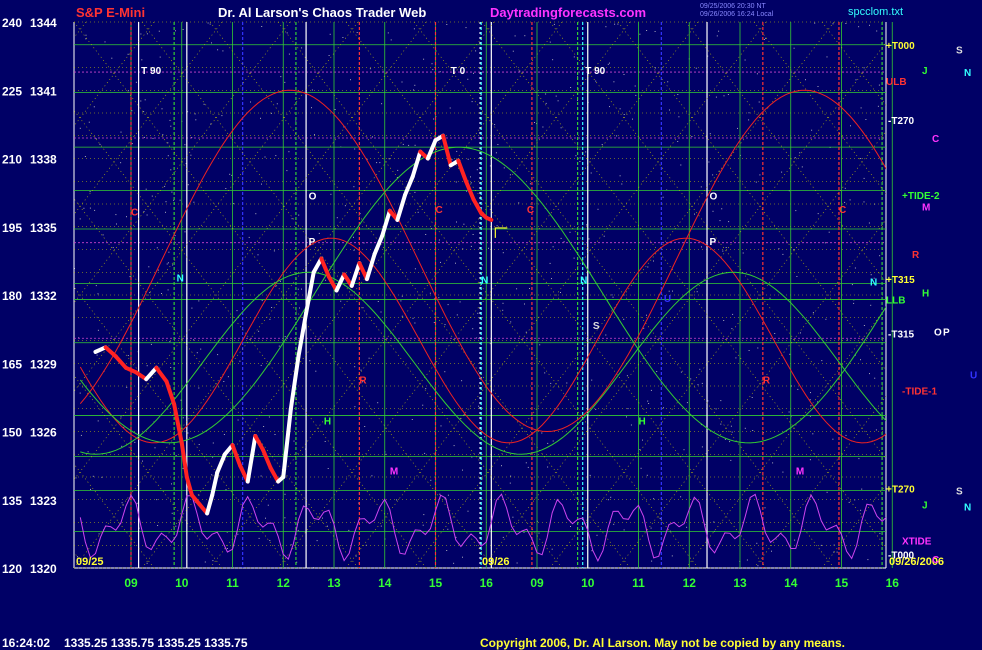 This screenshot has height=650, width=982. What do you see at coordinates (487, 583) in the screenshot?
I see `x-hour-label: 16` at bounding box center [487, 583].